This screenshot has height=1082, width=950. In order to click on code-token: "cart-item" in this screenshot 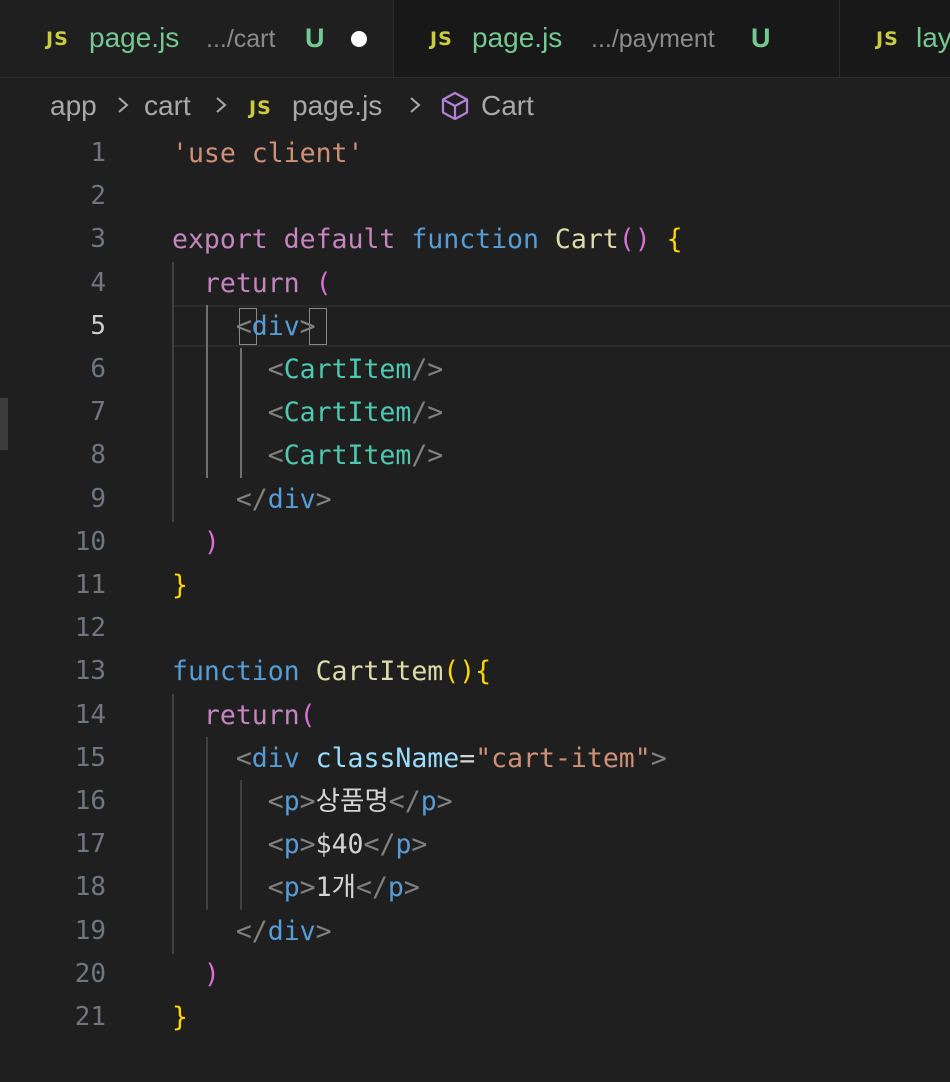, I will do `click(563, 758)`.